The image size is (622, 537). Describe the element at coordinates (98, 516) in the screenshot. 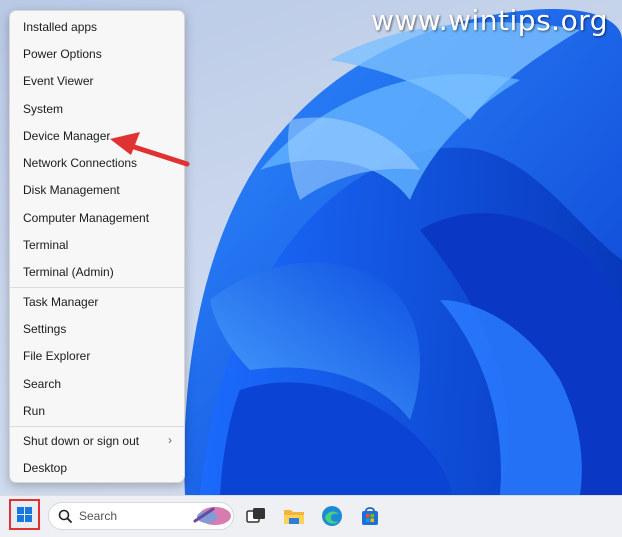

I see `search-label: Search` at that location.